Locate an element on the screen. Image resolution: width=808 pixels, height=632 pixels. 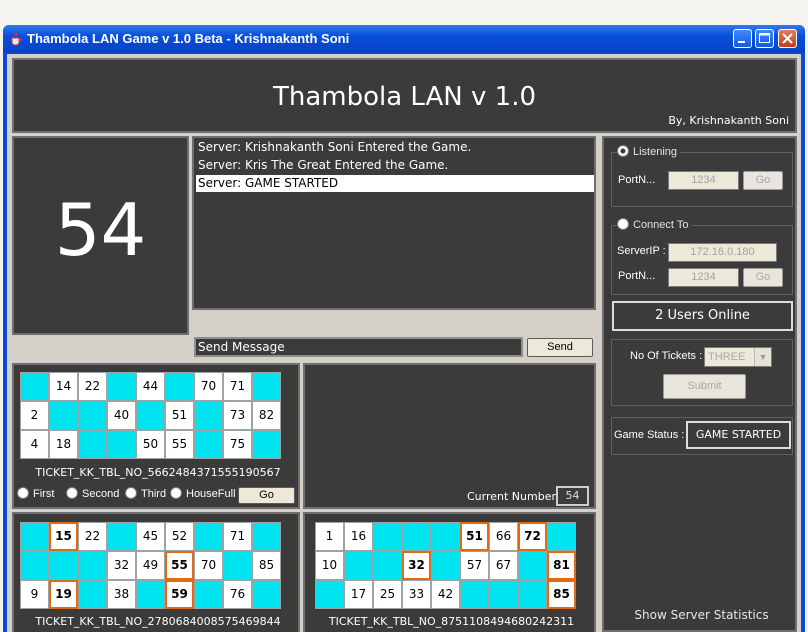
server-ip-label: ServerIP : is located at coordinates (641, 251).